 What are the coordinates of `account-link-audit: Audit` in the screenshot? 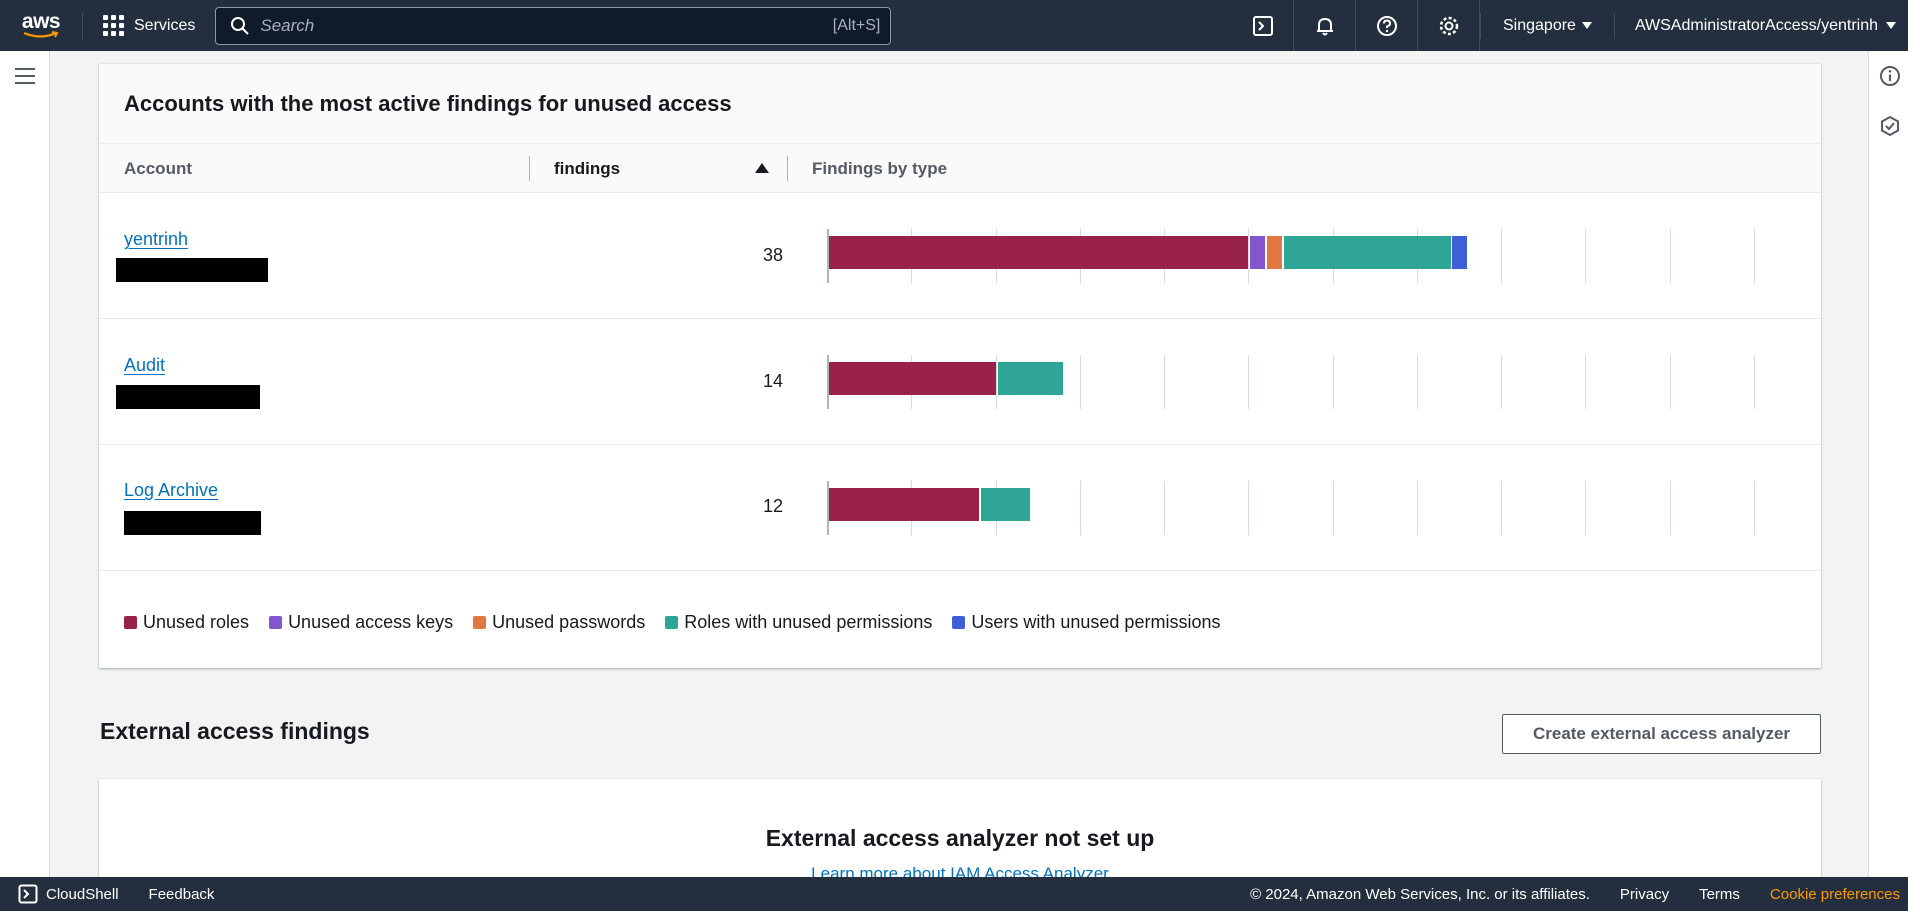 It's located at (144, 365).